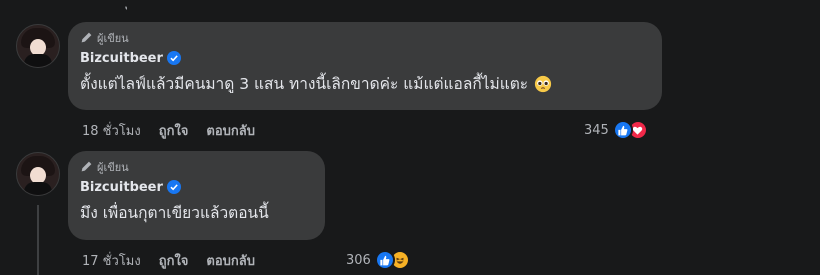 The image size is (820, 275). I want to click on thread-line, so click(38, 240).